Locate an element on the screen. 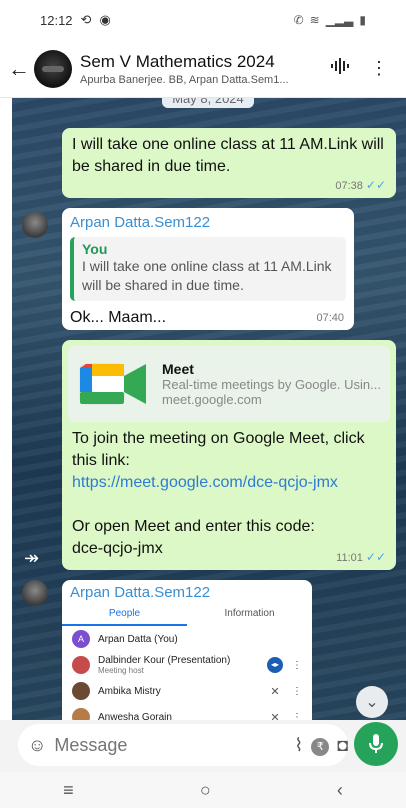 The image size is (406, 808). participant-row: Ambika Mistry ✕ ⋮ is located at coordinates (187, 691).